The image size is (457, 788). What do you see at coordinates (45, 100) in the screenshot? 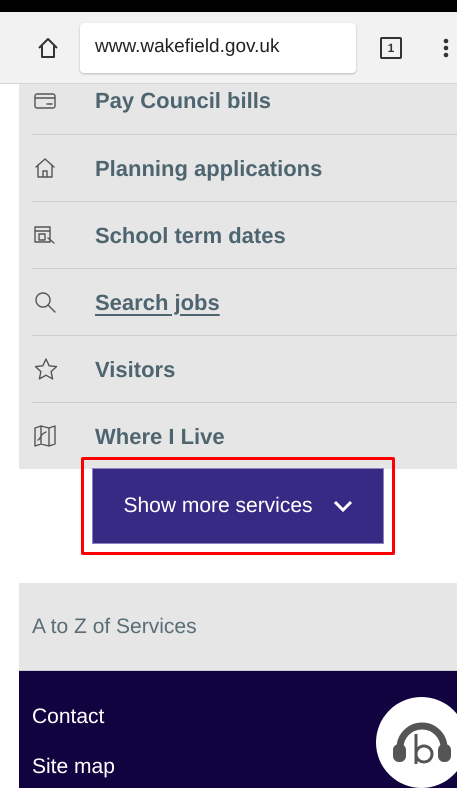
I see `card-icon` at bounding box center [45, 100].